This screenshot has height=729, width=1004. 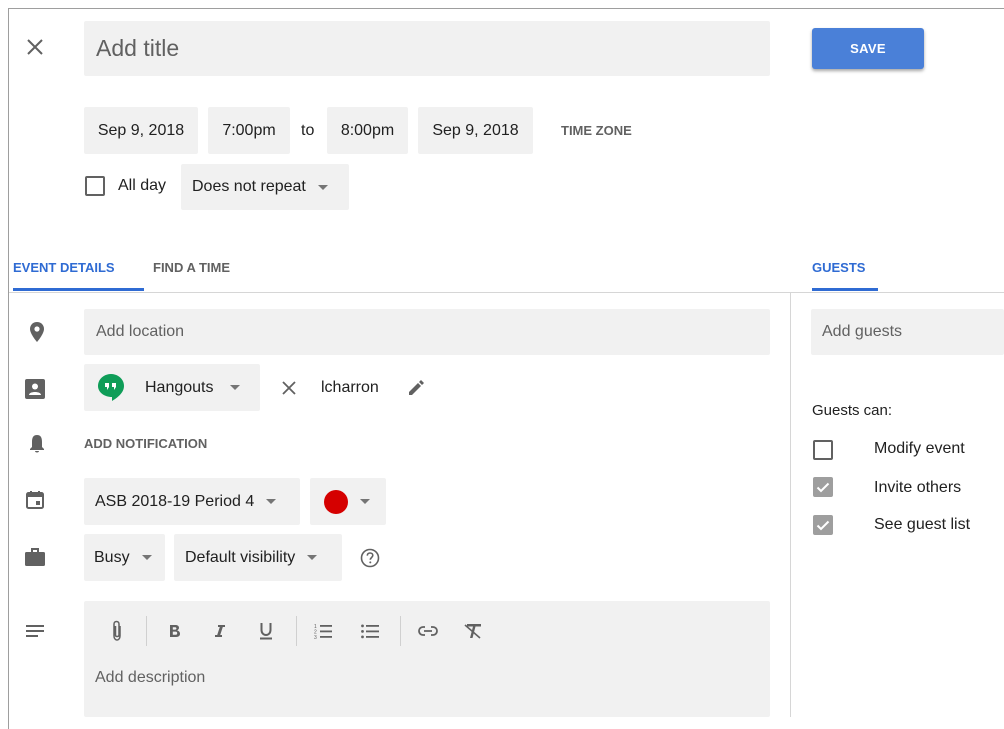 What do you see at coordinates (838, 267) in the screenshot?
I see `tab-guests: GUESTS` at bounding box center [838, 267].